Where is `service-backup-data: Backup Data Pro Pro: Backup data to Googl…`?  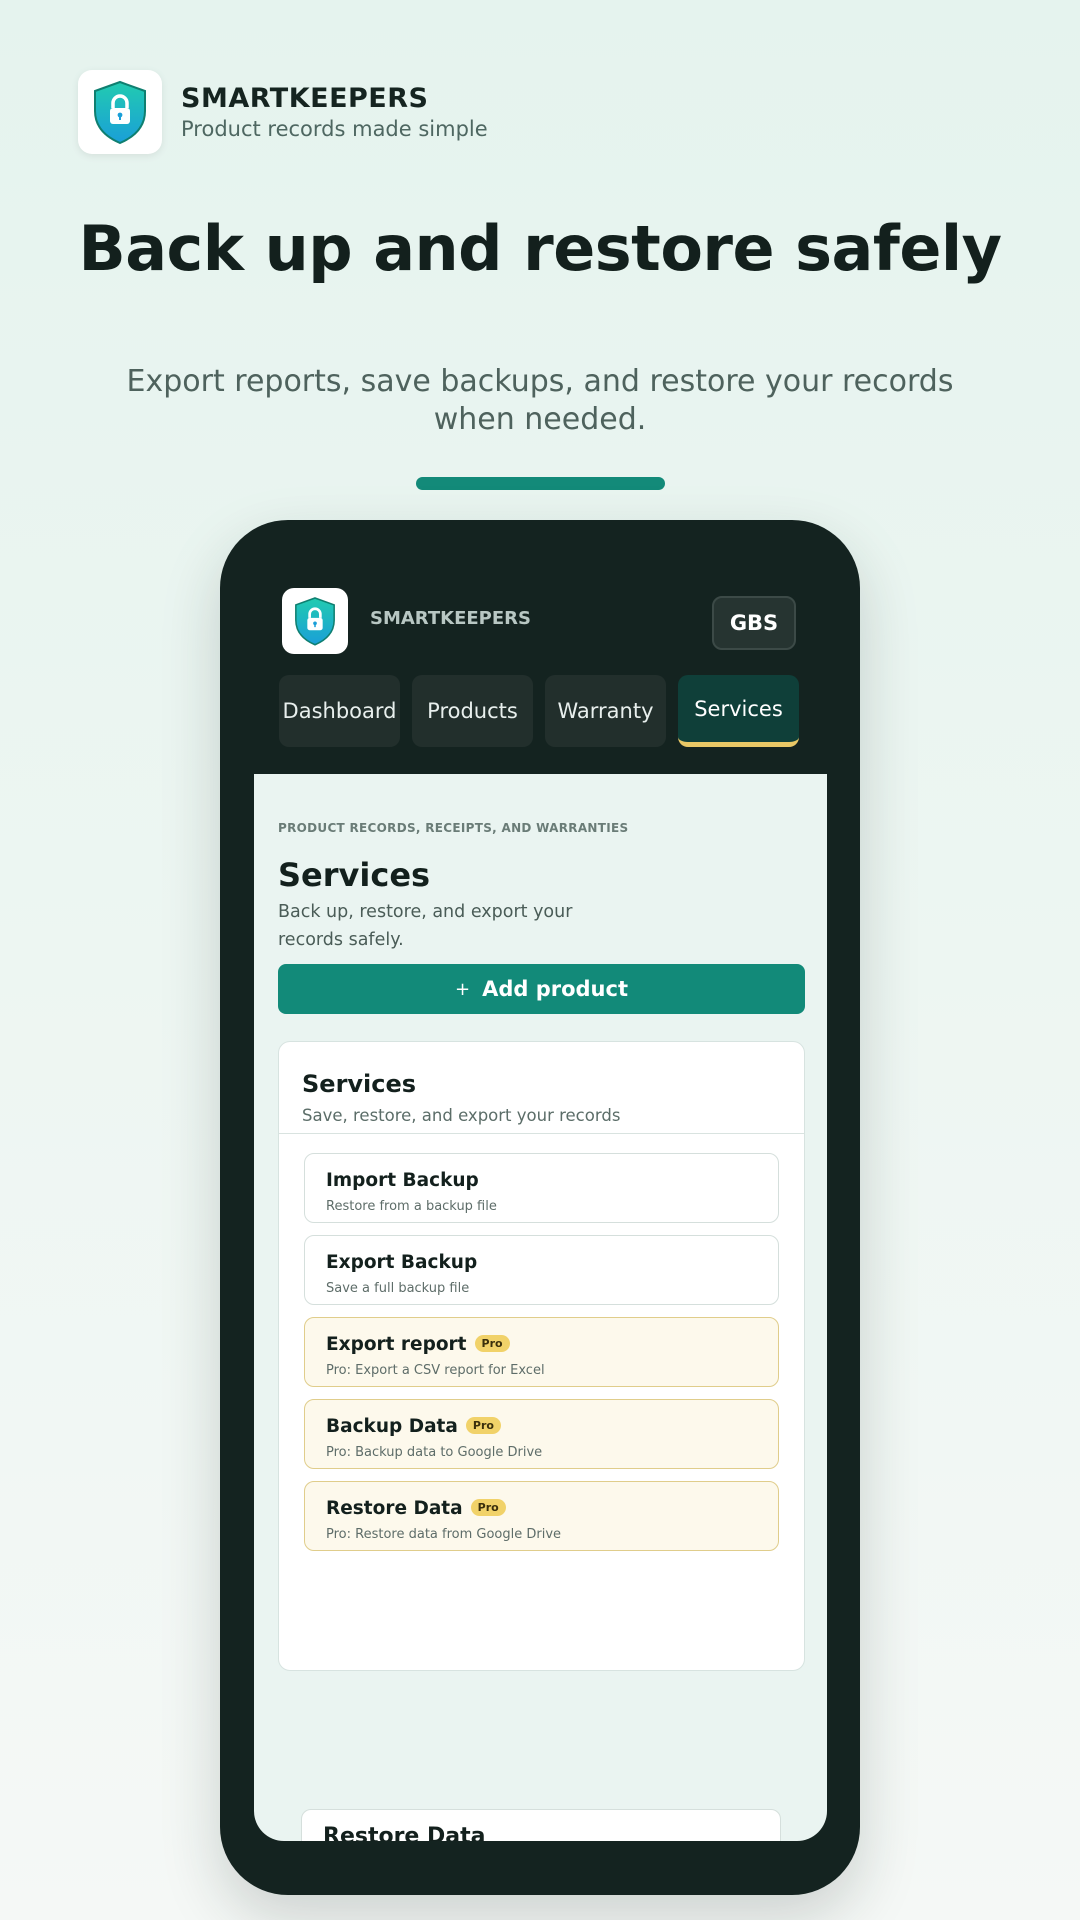
service-backup-data: Backup Data Pro Pro: Backup data to Googl… is located at coordinates (541, 1434).